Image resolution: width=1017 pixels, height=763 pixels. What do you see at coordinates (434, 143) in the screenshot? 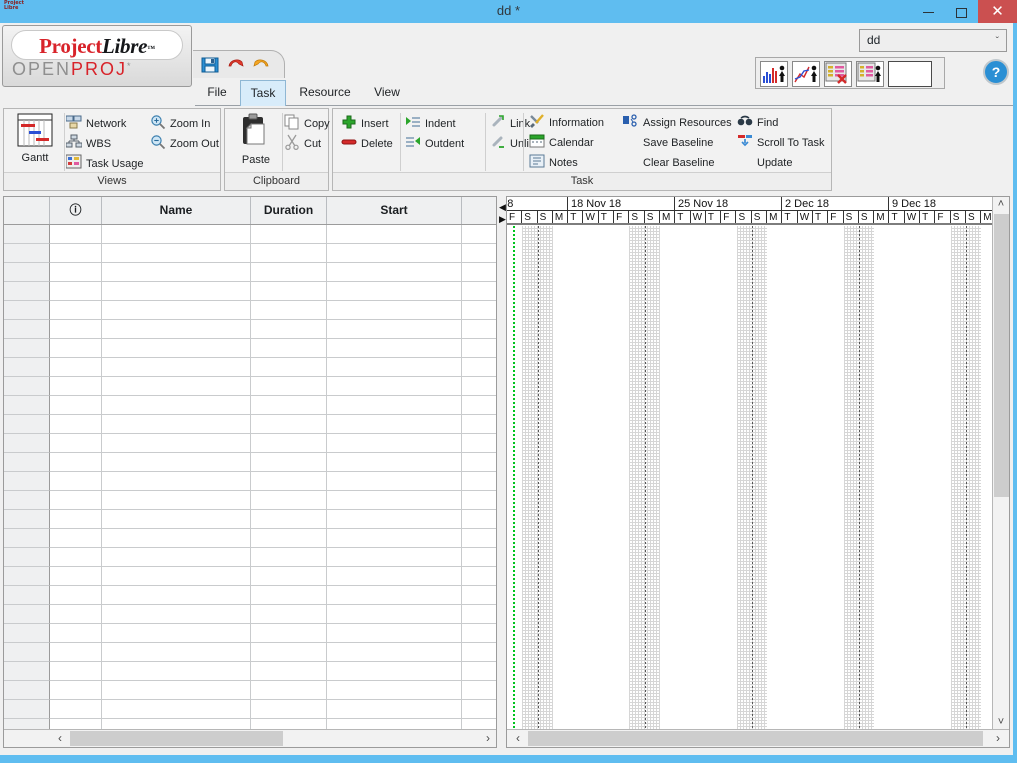
I see `outdent-button: Outdent` at bounding box center [434, 143].